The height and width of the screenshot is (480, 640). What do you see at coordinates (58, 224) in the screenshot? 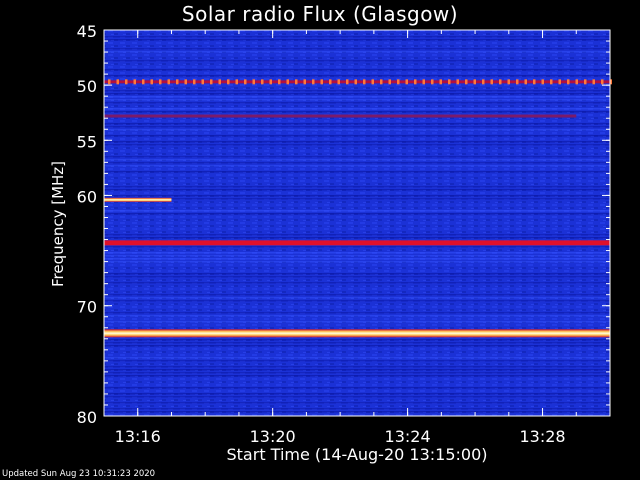
I see `y-axis-label: Frequency [MHz]` at bounding box center [58, 224].